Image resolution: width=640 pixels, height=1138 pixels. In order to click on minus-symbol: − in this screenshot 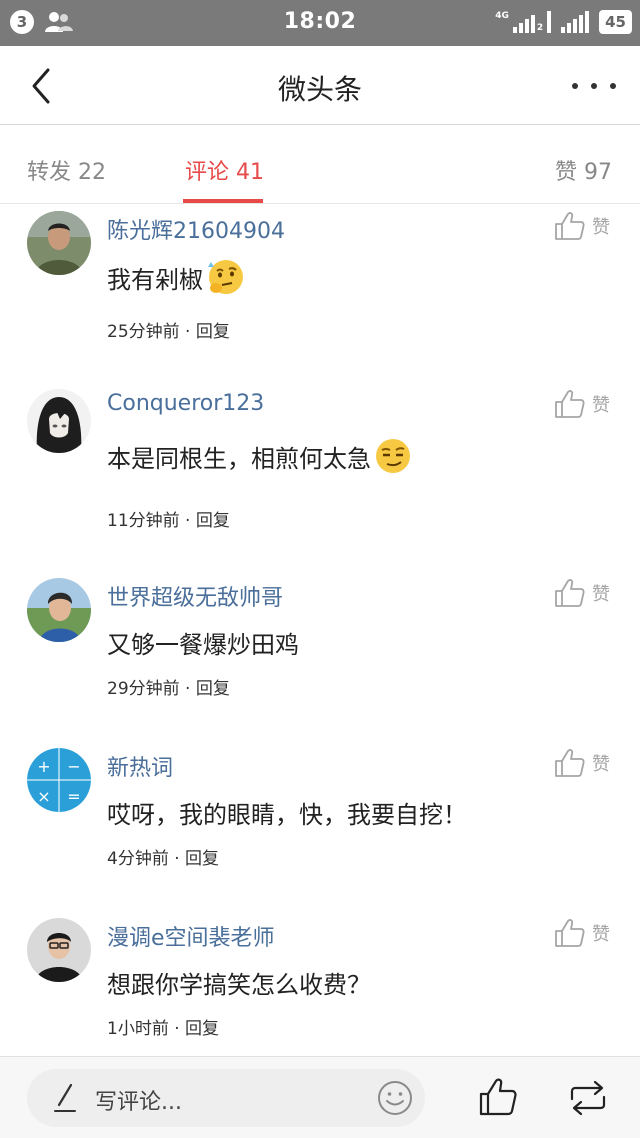, I will do `click(73, 766)`.